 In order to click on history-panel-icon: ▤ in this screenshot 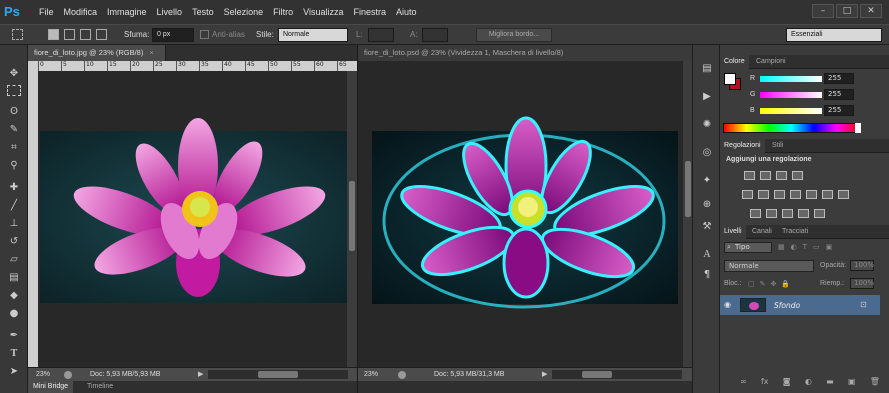, I will do `click(707, 69)`.